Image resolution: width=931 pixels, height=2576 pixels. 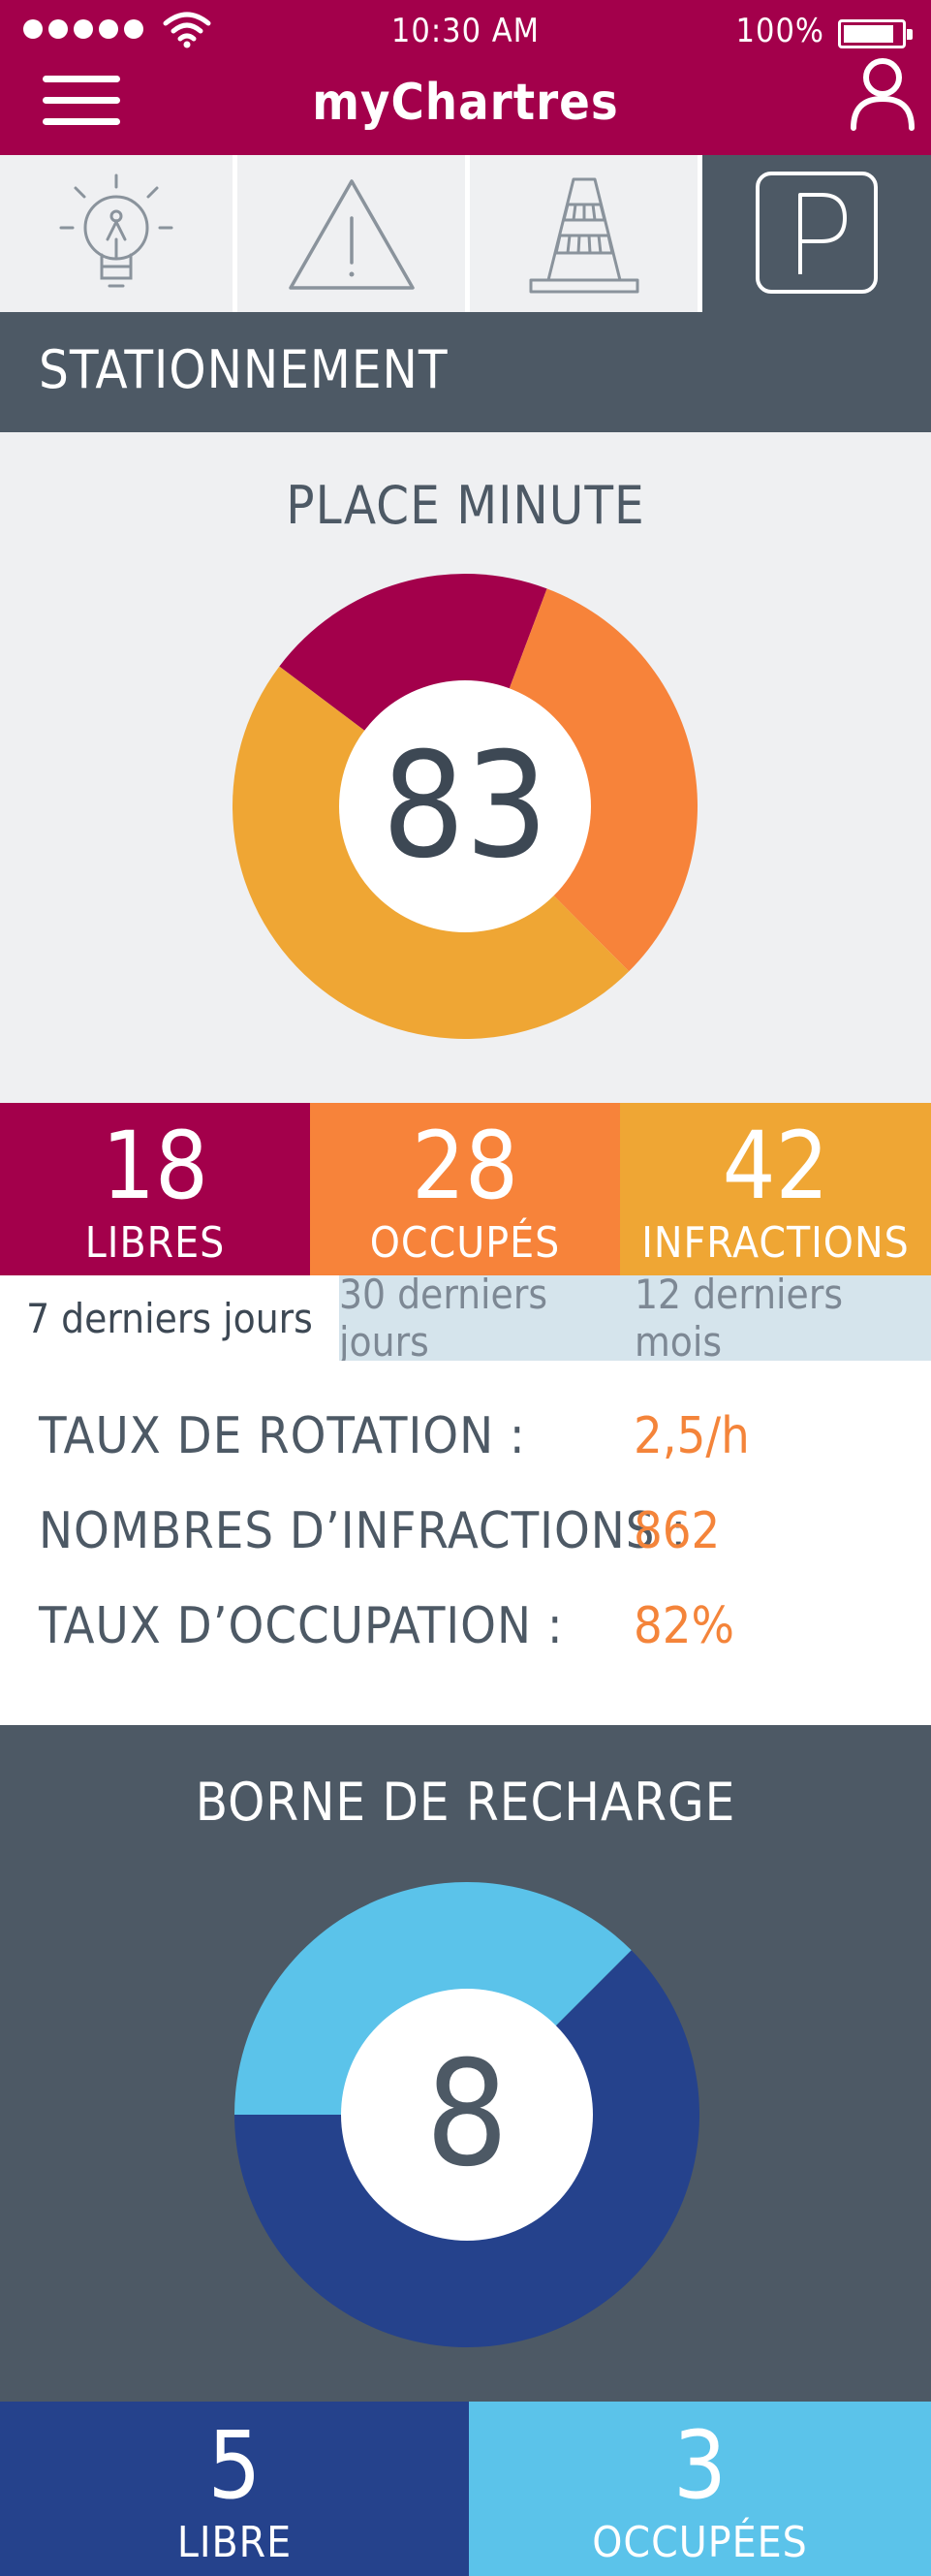 I want to click on metric-occupation-label: TAUX D’OCCUPATION :, so click(x=301, y=1626).